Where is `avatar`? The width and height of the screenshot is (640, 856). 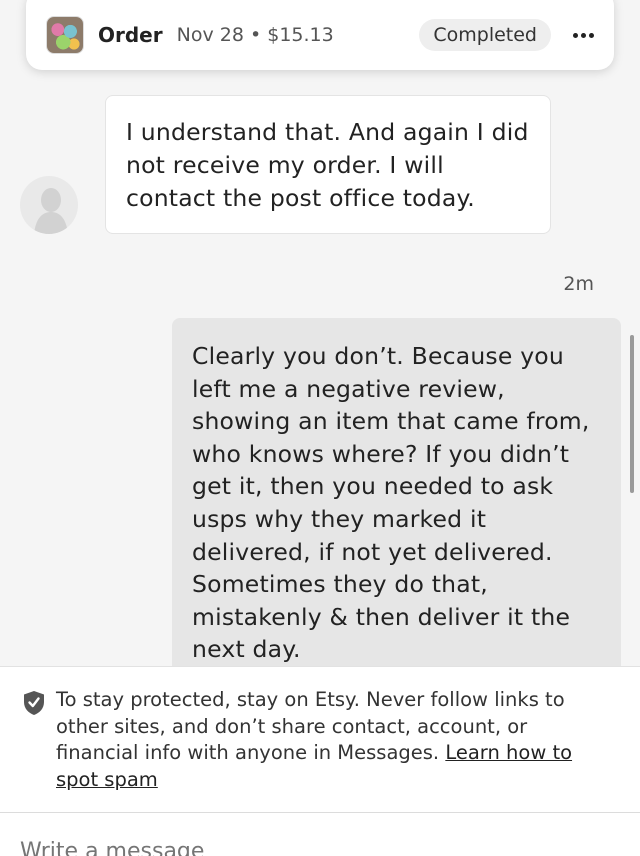
avatar is located at coordinates (49, 205).